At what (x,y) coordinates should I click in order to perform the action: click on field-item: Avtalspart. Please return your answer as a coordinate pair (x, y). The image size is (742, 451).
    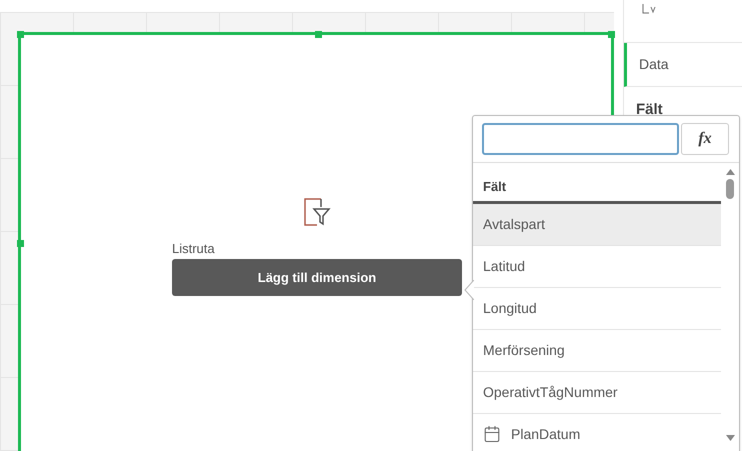
    Looking at the image, I should click on (597, 225).